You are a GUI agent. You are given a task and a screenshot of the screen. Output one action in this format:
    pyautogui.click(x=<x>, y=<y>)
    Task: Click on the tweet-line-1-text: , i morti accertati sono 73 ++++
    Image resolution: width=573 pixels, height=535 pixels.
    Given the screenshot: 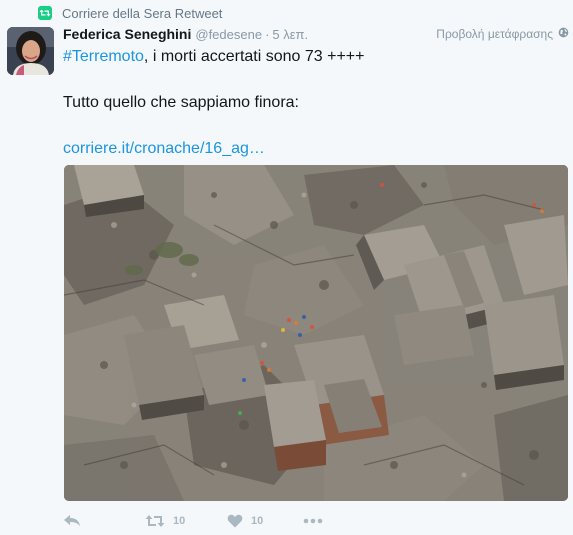 What is the action you would take?
    pyautogui.click(x=254, y=56)
    